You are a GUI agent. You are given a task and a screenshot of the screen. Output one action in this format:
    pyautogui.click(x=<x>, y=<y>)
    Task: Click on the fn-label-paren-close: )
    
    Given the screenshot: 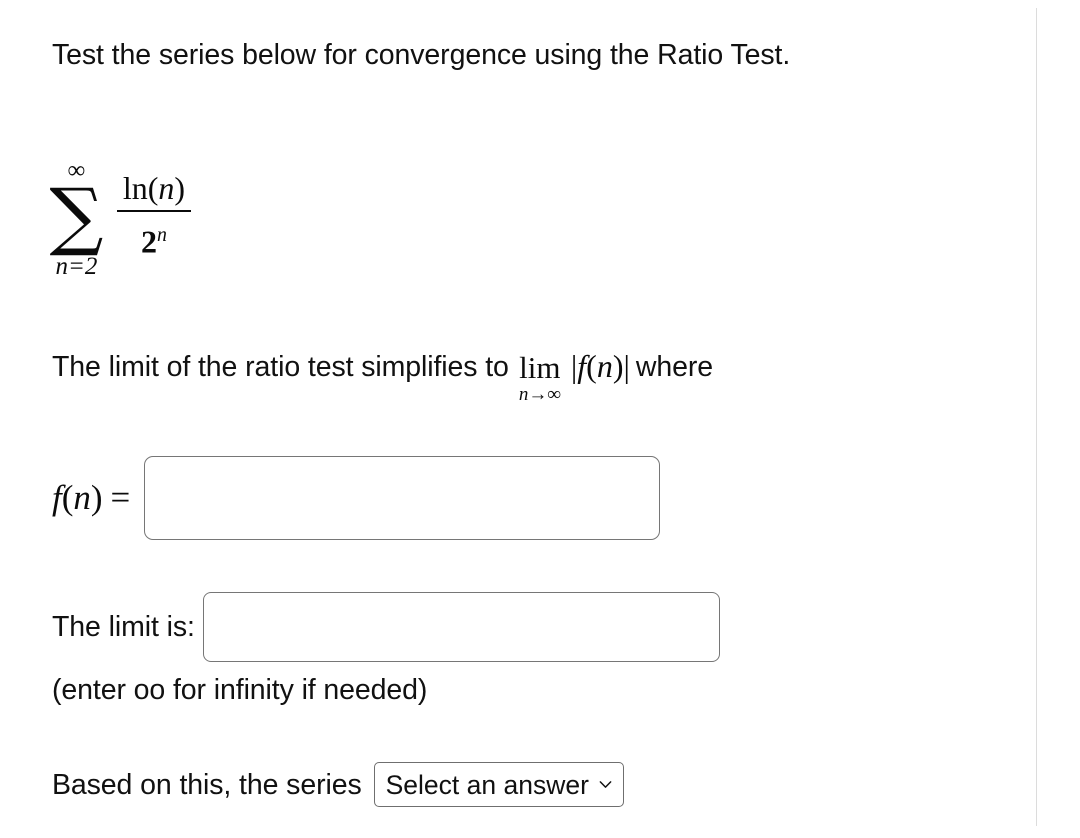 What is the action you would take?
    pyautogui.click(x=96, y=497)
    